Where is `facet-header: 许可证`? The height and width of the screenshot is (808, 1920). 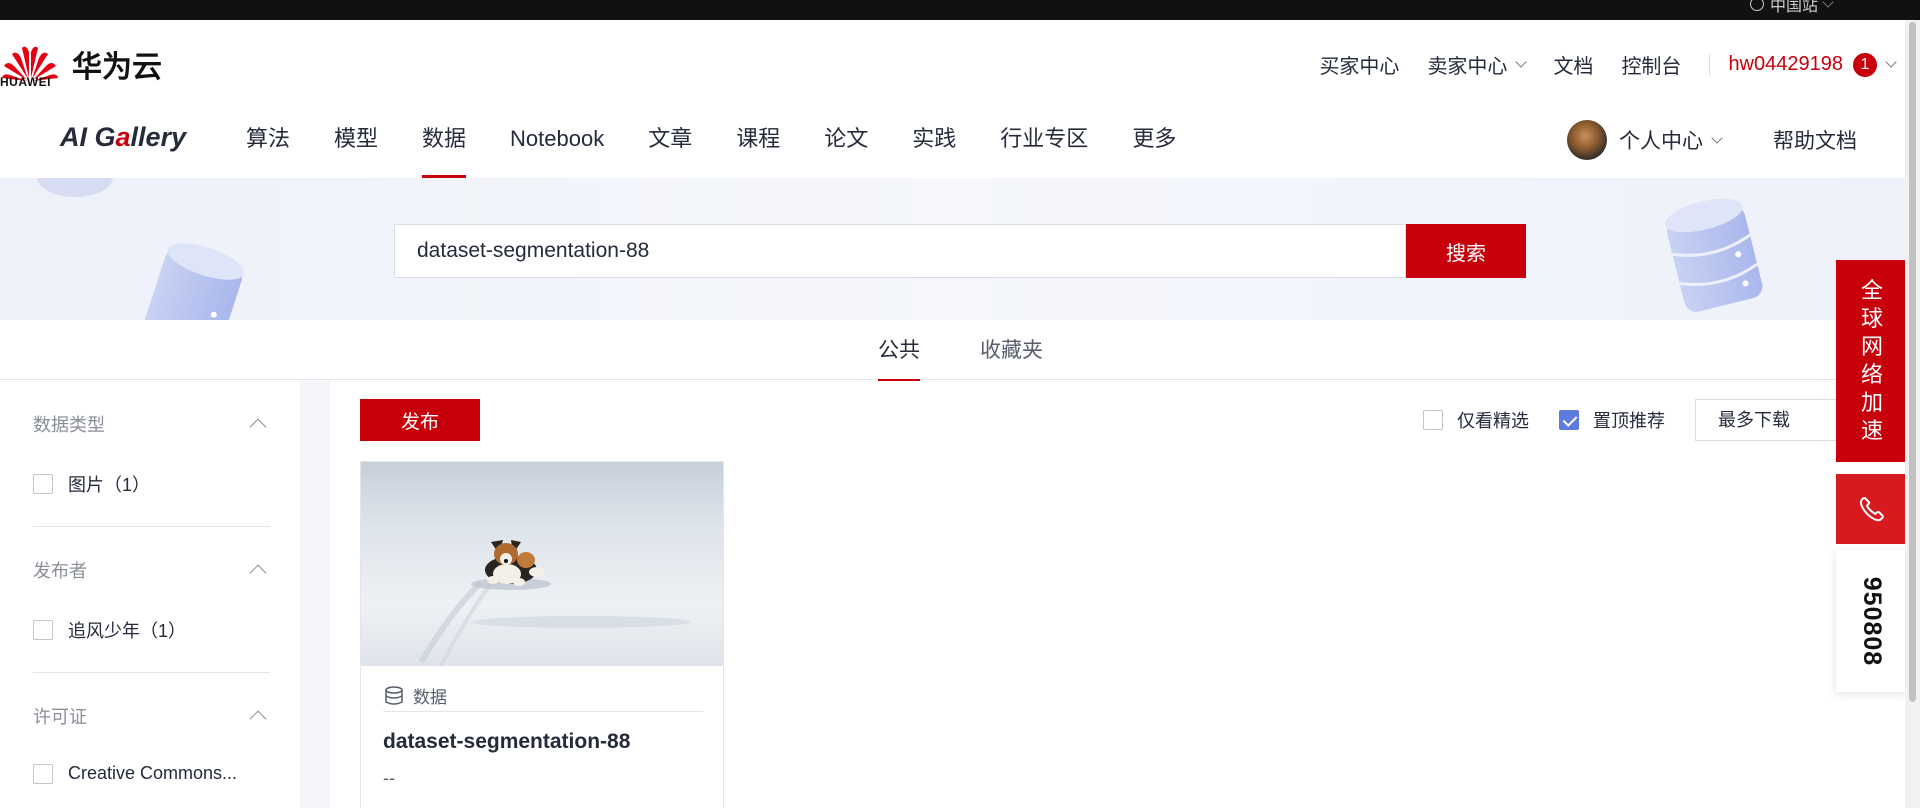
facet-header: 许可证 is located at coordinates (151, 716).